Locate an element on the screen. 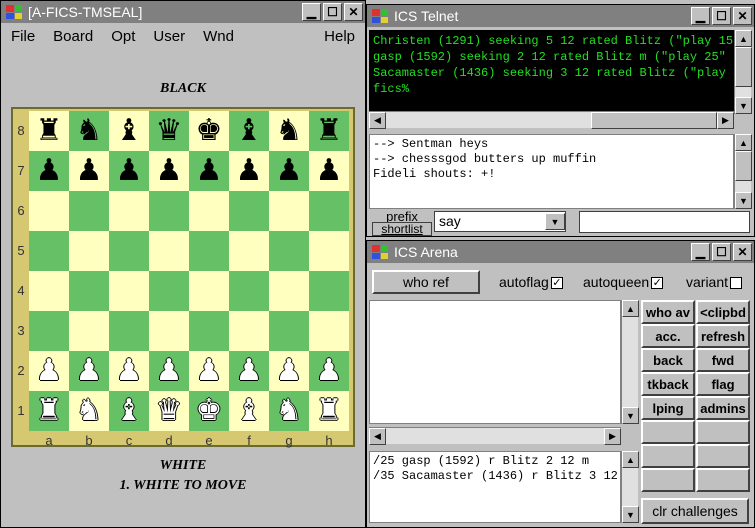  square-h5 is located at coordinates (329, 251).